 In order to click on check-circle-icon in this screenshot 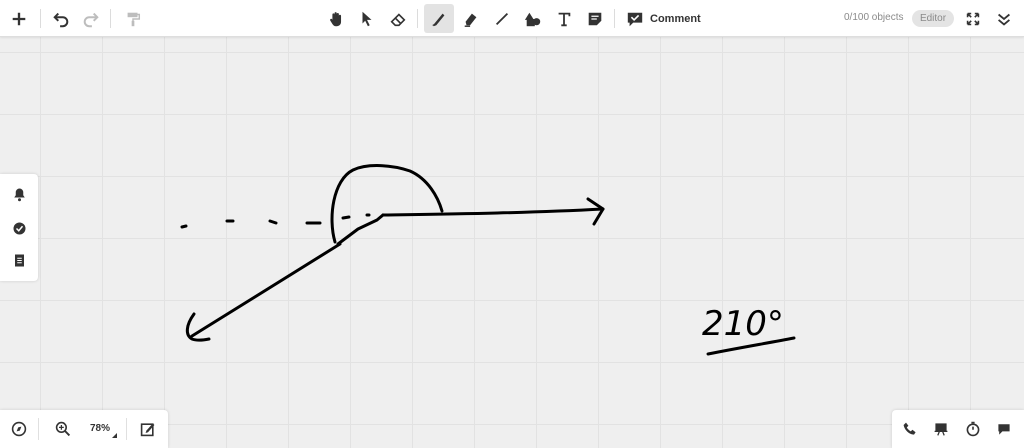, I will do `click(19, 228)`.